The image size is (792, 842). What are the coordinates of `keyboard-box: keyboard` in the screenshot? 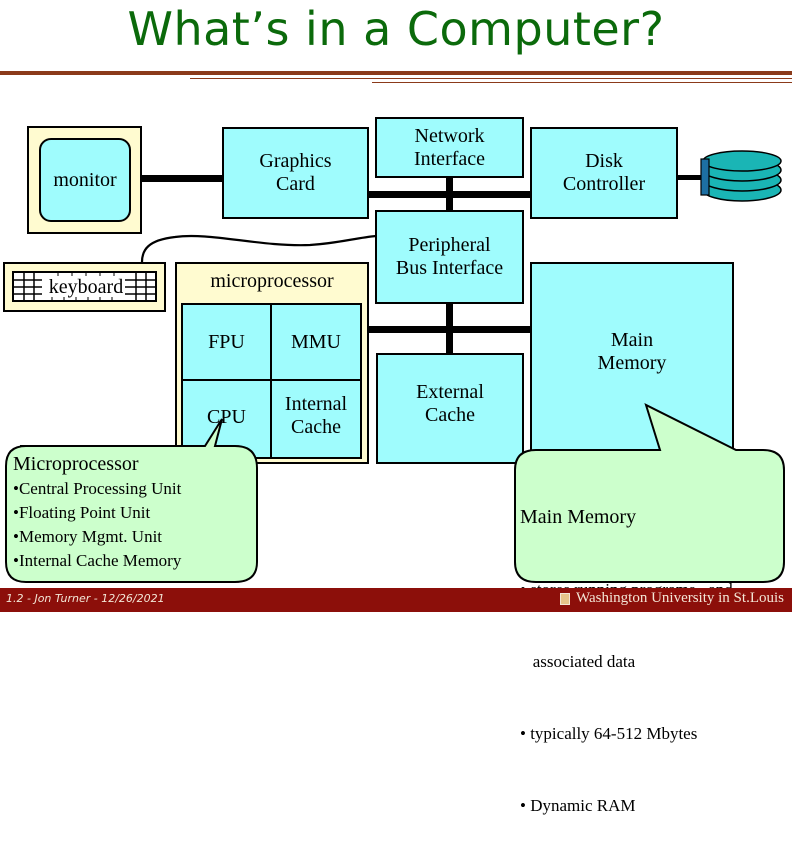 It's located at (84, 287).